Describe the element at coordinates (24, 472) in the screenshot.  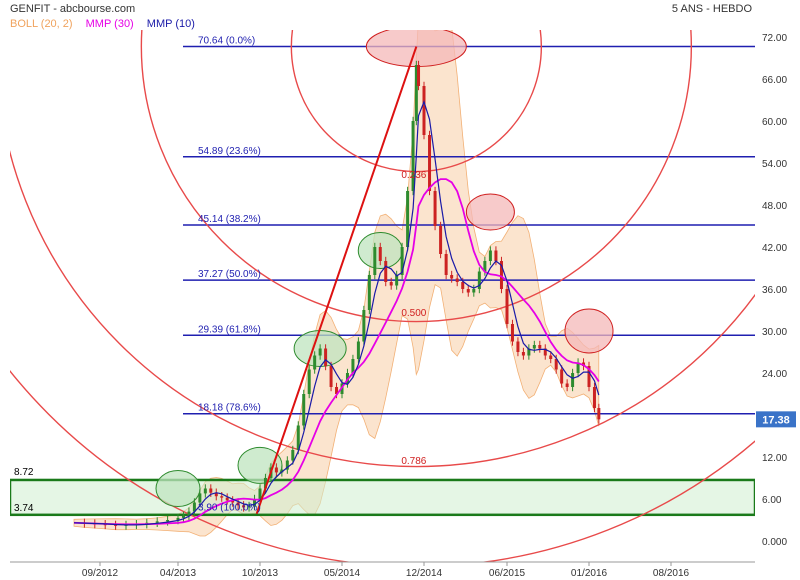
I see `support-zone-top-label: 8.72` at that location.